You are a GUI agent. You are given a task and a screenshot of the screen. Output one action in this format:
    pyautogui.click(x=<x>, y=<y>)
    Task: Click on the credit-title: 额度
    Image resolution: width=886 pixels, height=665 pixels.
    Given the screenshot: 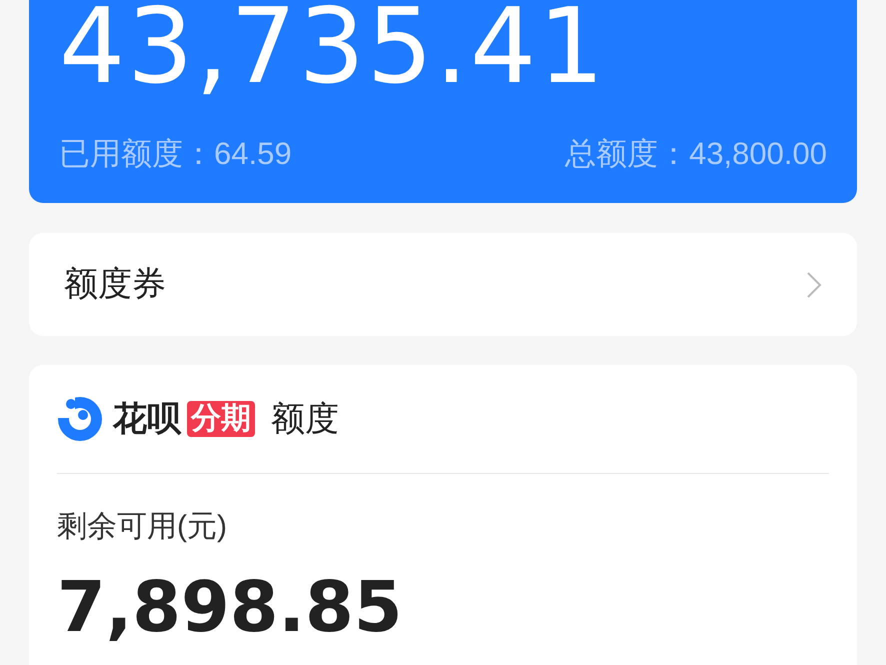 What is the action you would take?
    pyautogui.click(x=305, y=419)
    